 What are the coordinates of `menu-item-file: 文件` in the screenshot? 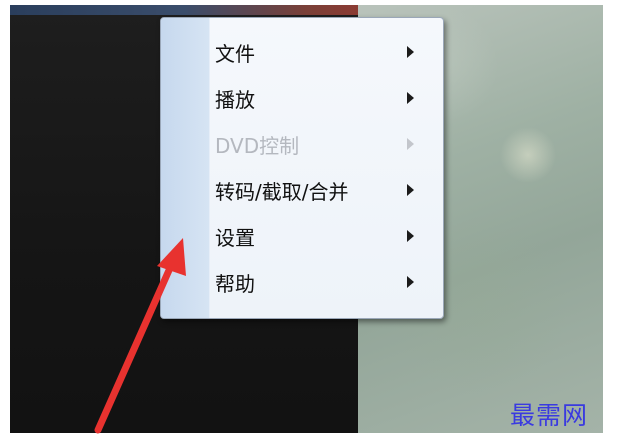 It's located at (326, 52).